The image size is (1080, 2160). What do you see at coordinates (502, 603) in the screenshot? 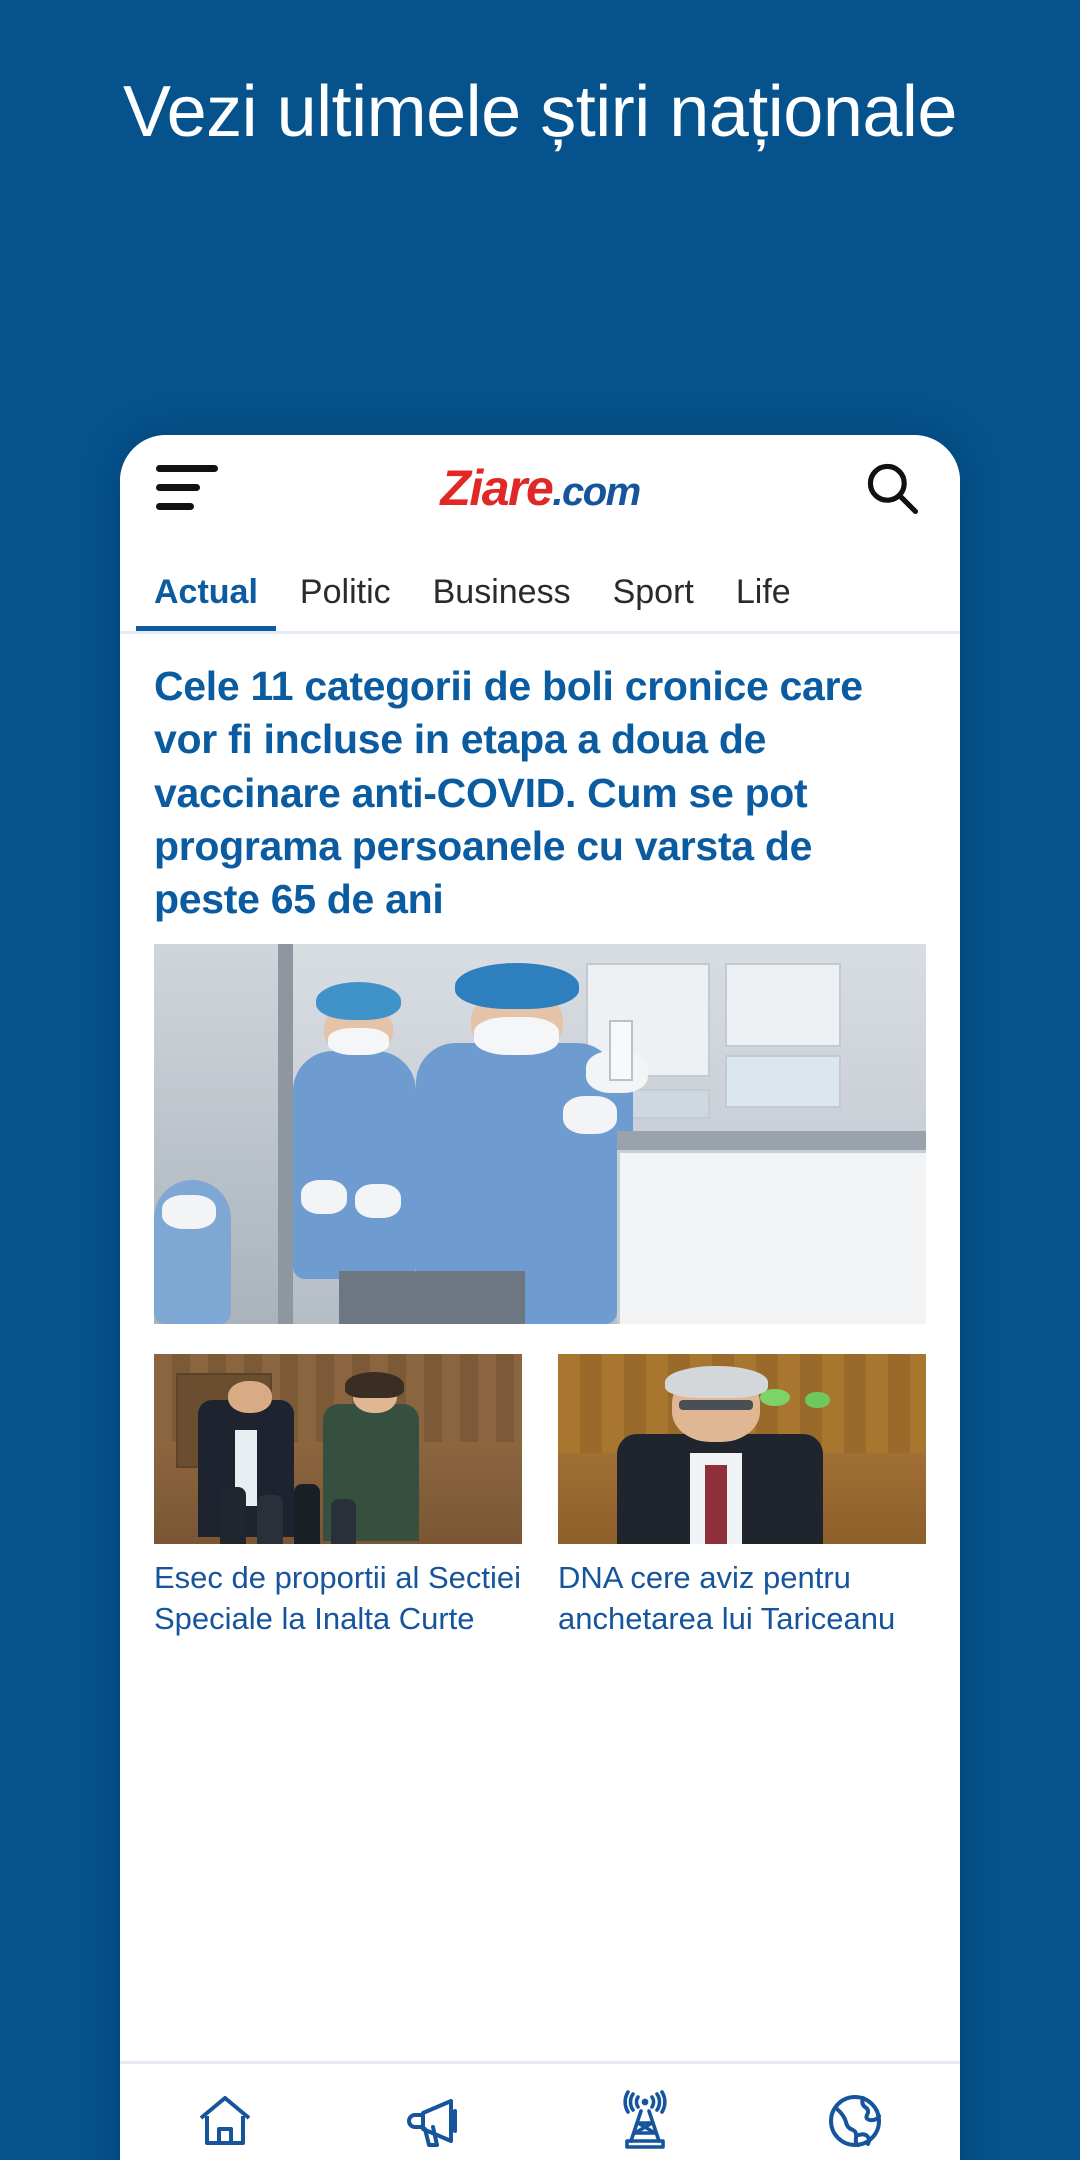
I see `tab-business: Business` at bounding box center [502, 603].